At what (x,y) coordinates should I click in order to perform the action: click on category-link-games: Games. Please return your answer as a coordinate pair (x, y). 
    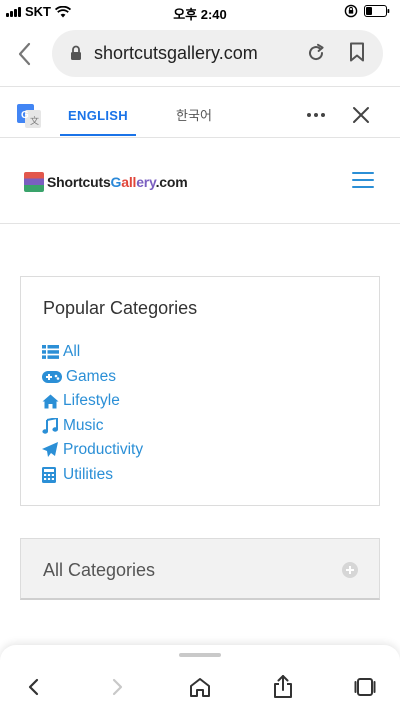
    Looking at the image, I should click on (92, 377).